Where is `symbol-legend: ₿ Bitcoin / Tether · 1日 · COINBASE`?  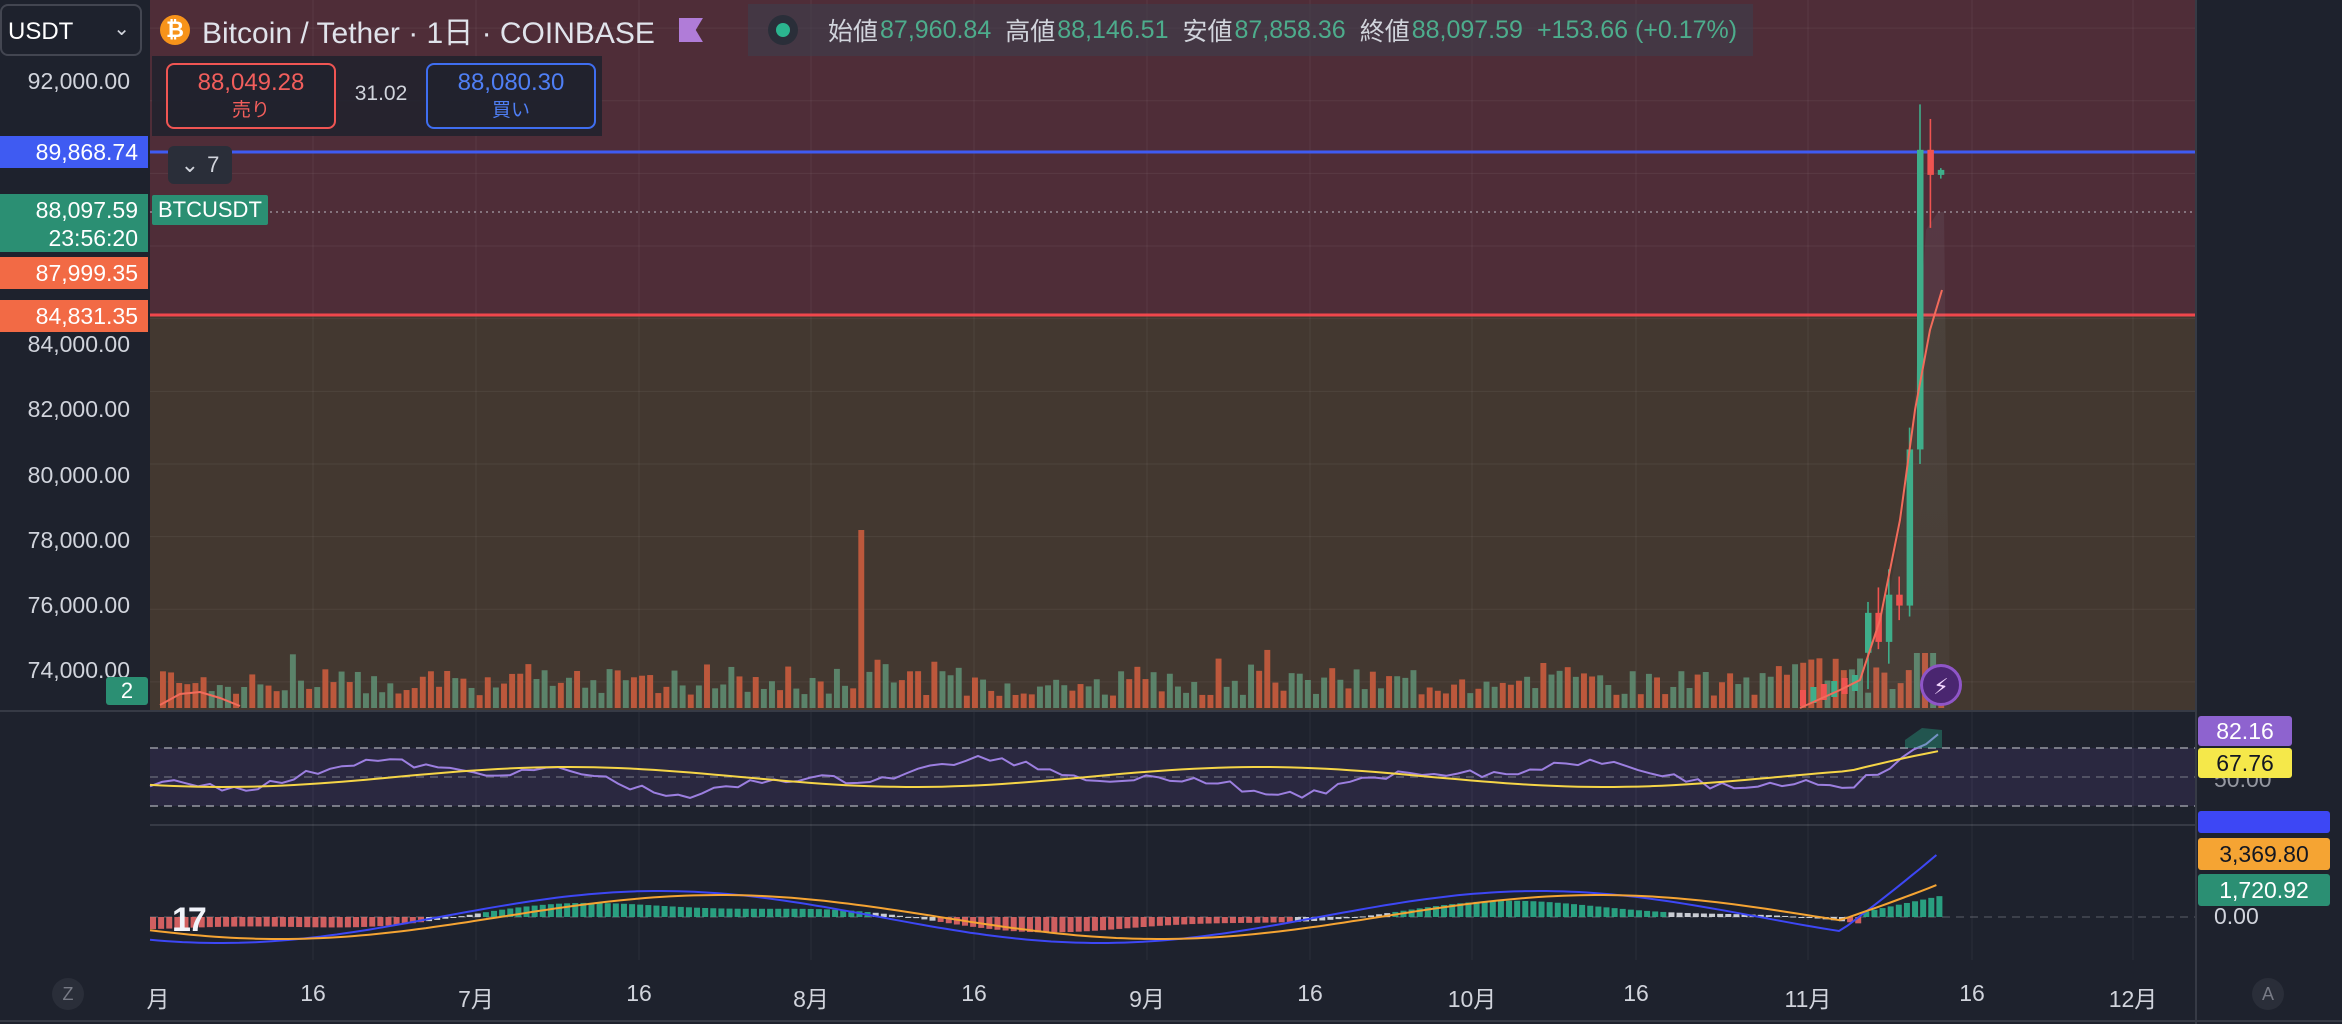 symbol-legend: ₿ Bitcoin / Tether · 1日 · COINBASE is located at coordinates (431, 30).